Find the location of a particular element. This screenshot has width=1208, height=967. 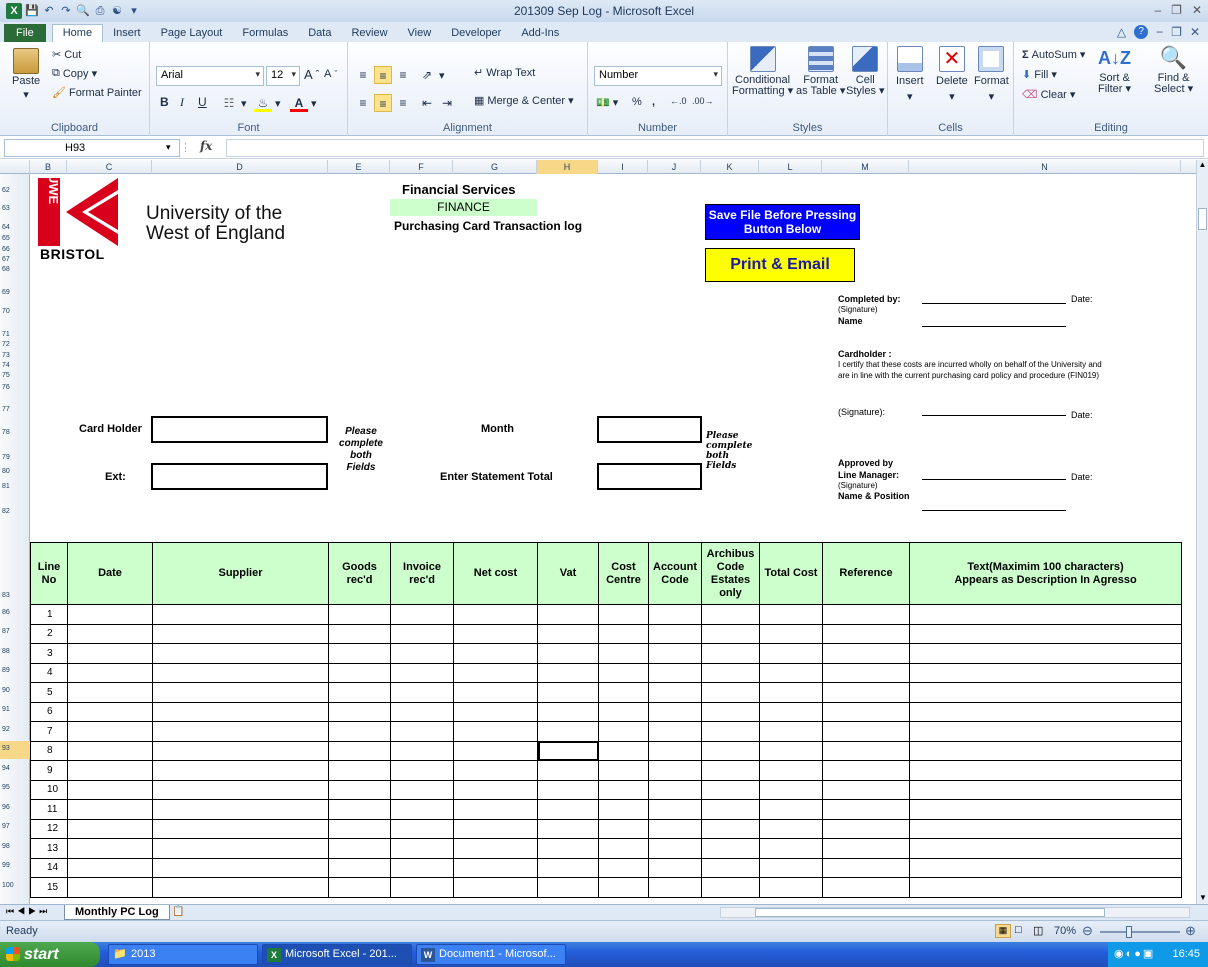

column-header: D is located at coordinates (240, 167).